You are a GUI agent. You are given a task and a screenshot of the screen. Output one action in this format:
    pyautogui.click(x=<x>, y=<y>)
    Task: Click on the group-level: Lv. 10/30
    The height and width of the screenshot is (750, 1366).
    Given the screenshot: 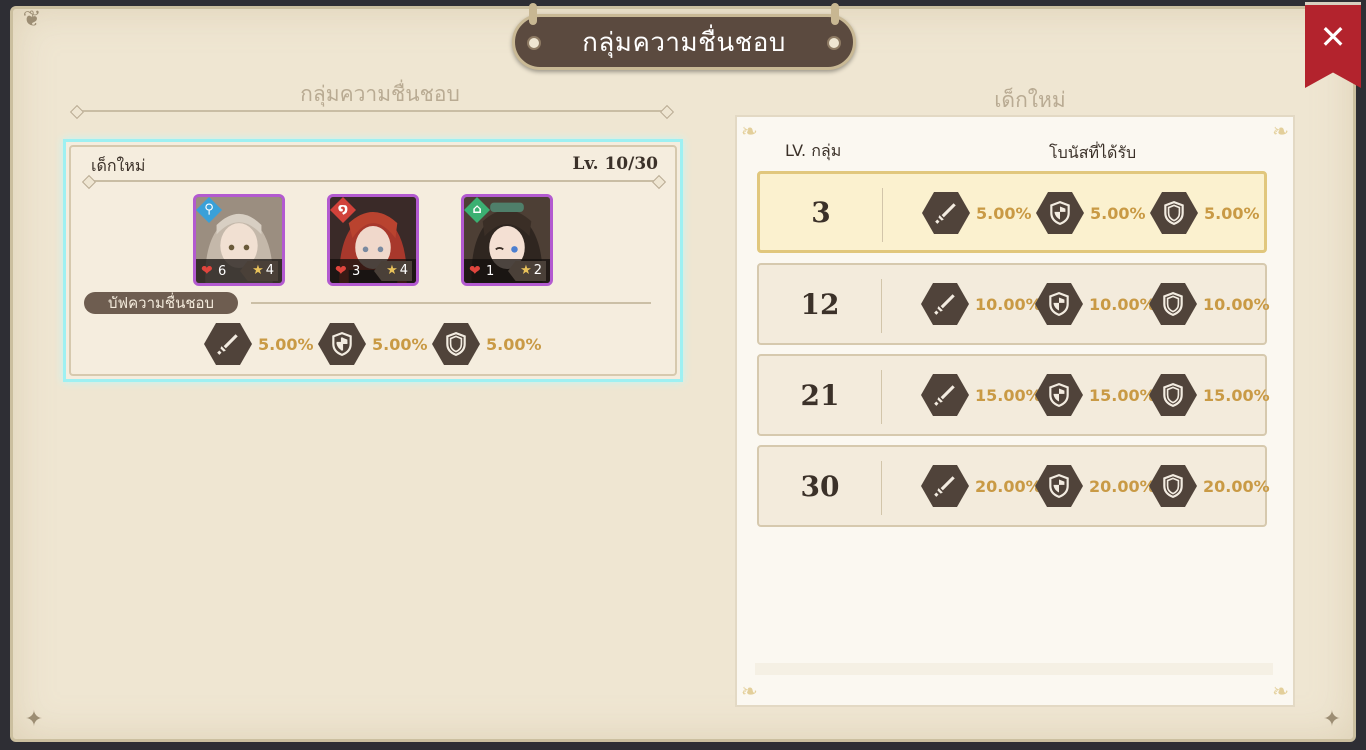 What is the action you would take?
    pyautogui.click(x=615, y=164)
    